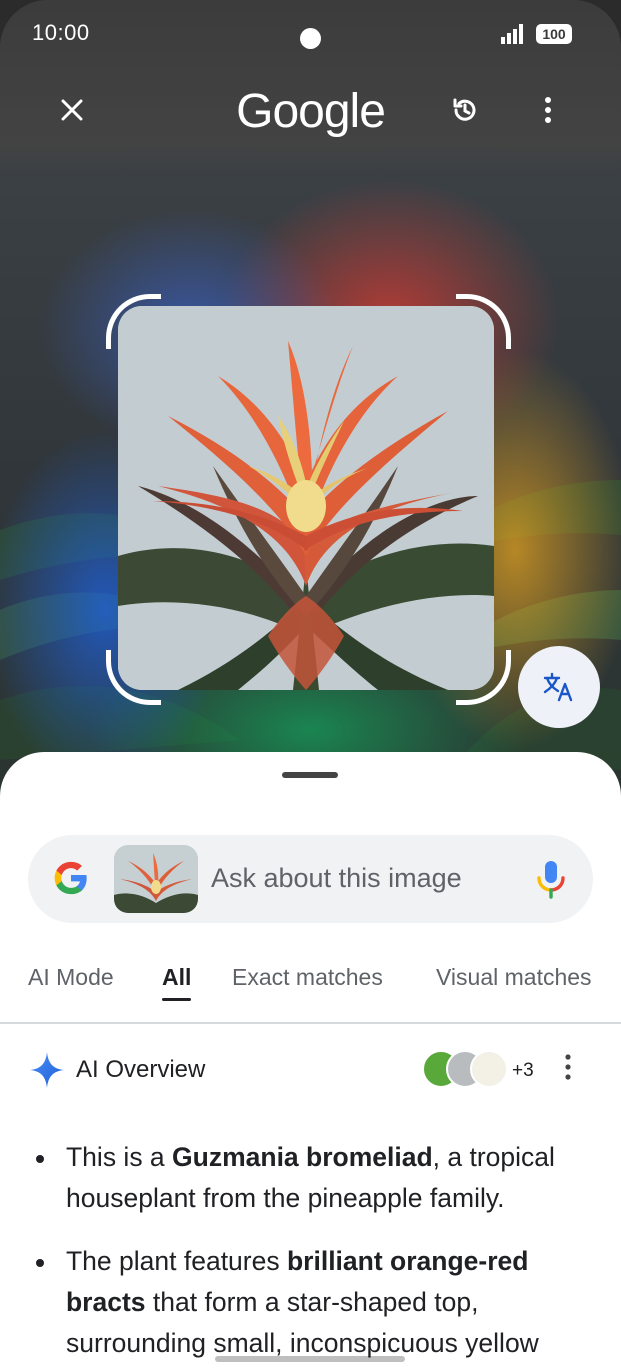 The width and height of the screenshot is (621, 1368). What do you see at coordinates (310, 1359) in the screenshot?
I see `home-indicator` at bounding box center [310, 1359].